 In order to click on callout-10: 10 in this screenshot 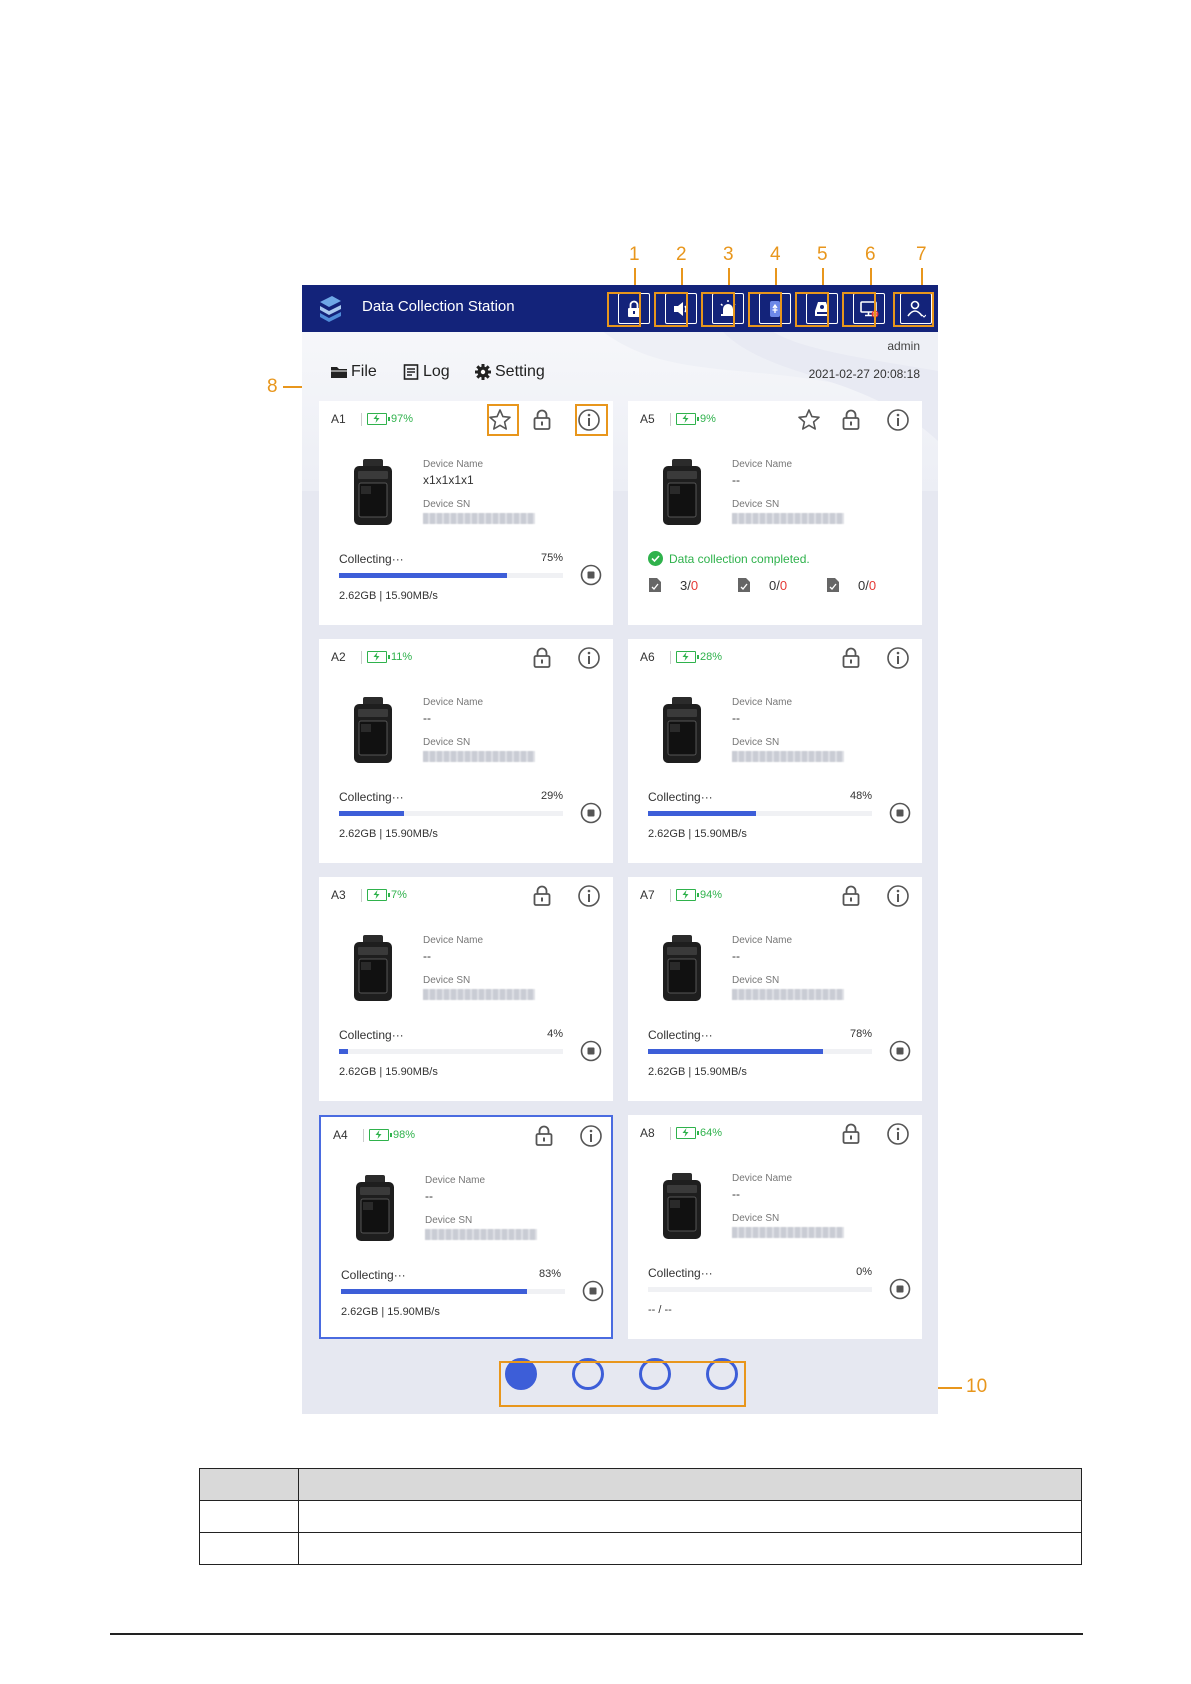, I will do `click(977, 1386)`.